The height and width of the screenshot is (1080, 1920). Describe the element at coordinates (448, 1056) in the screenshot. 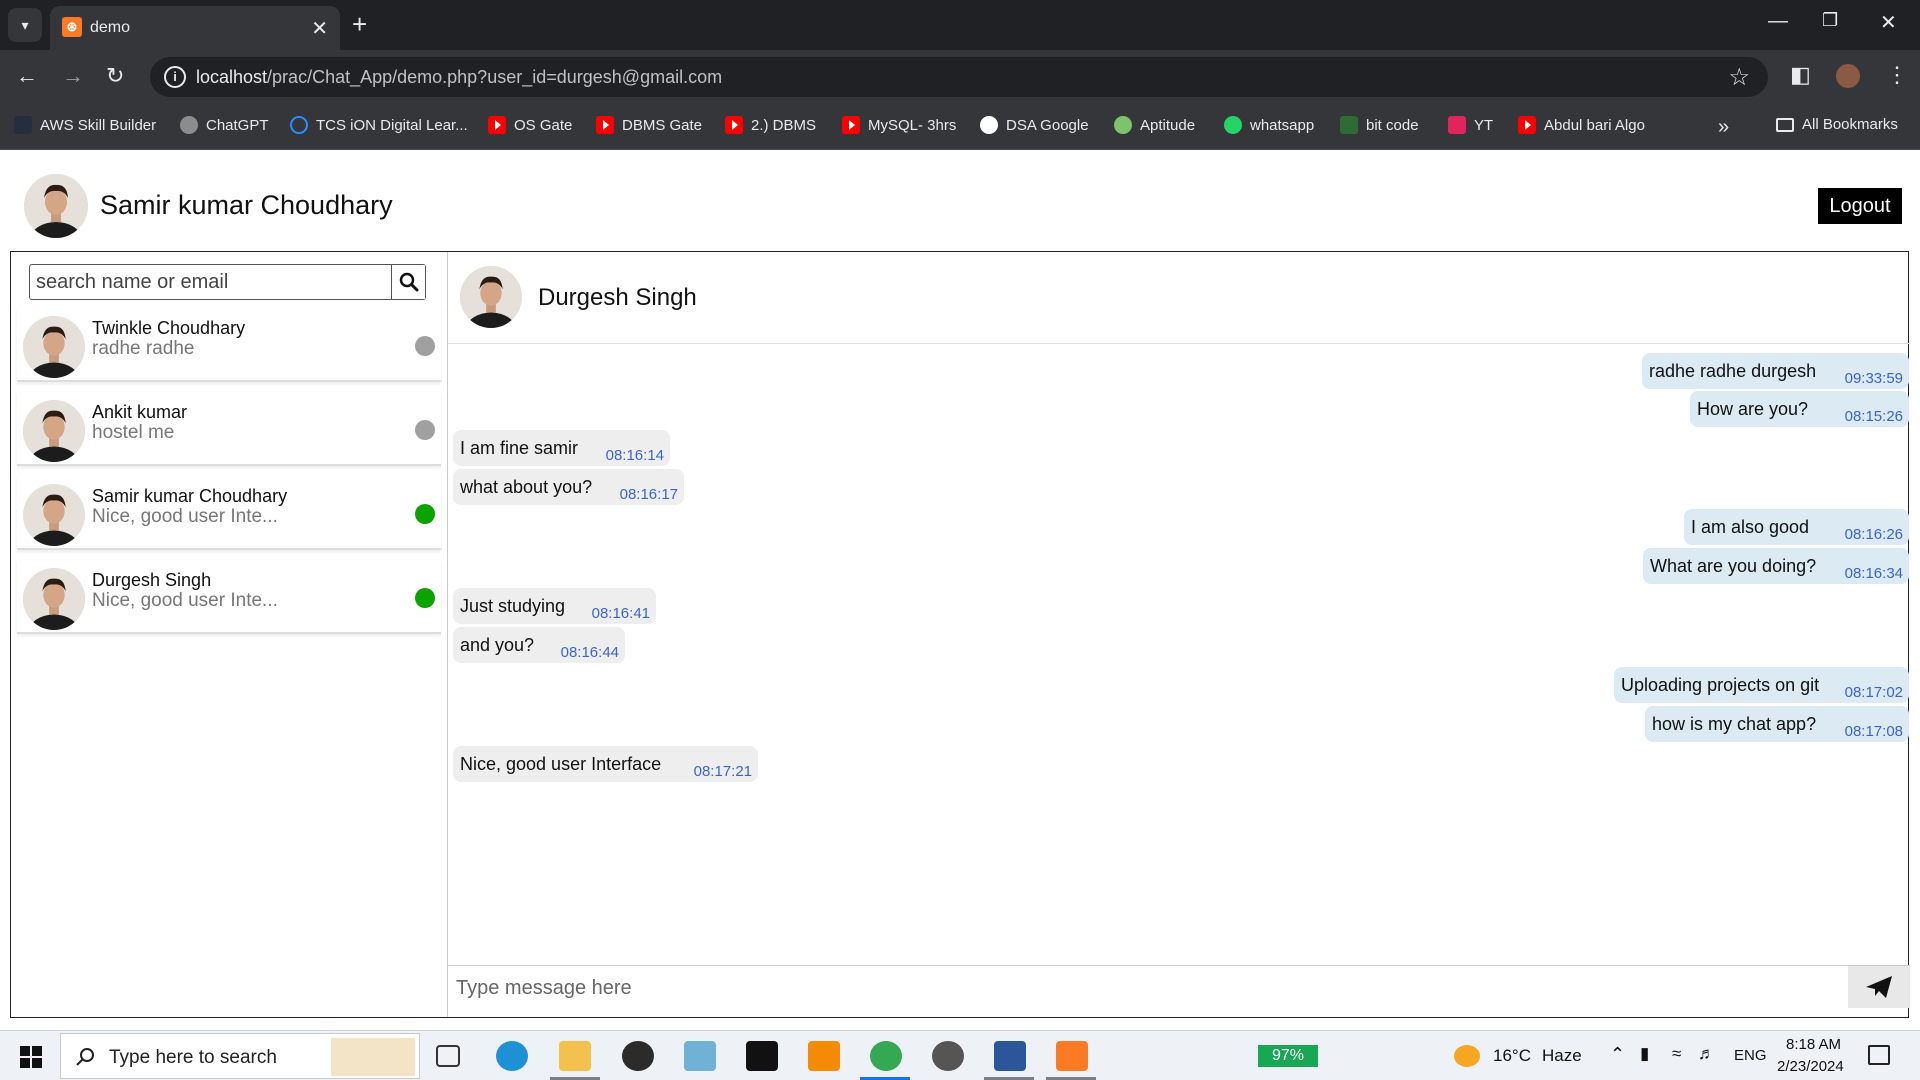

I see `task-view-icon` at that location.